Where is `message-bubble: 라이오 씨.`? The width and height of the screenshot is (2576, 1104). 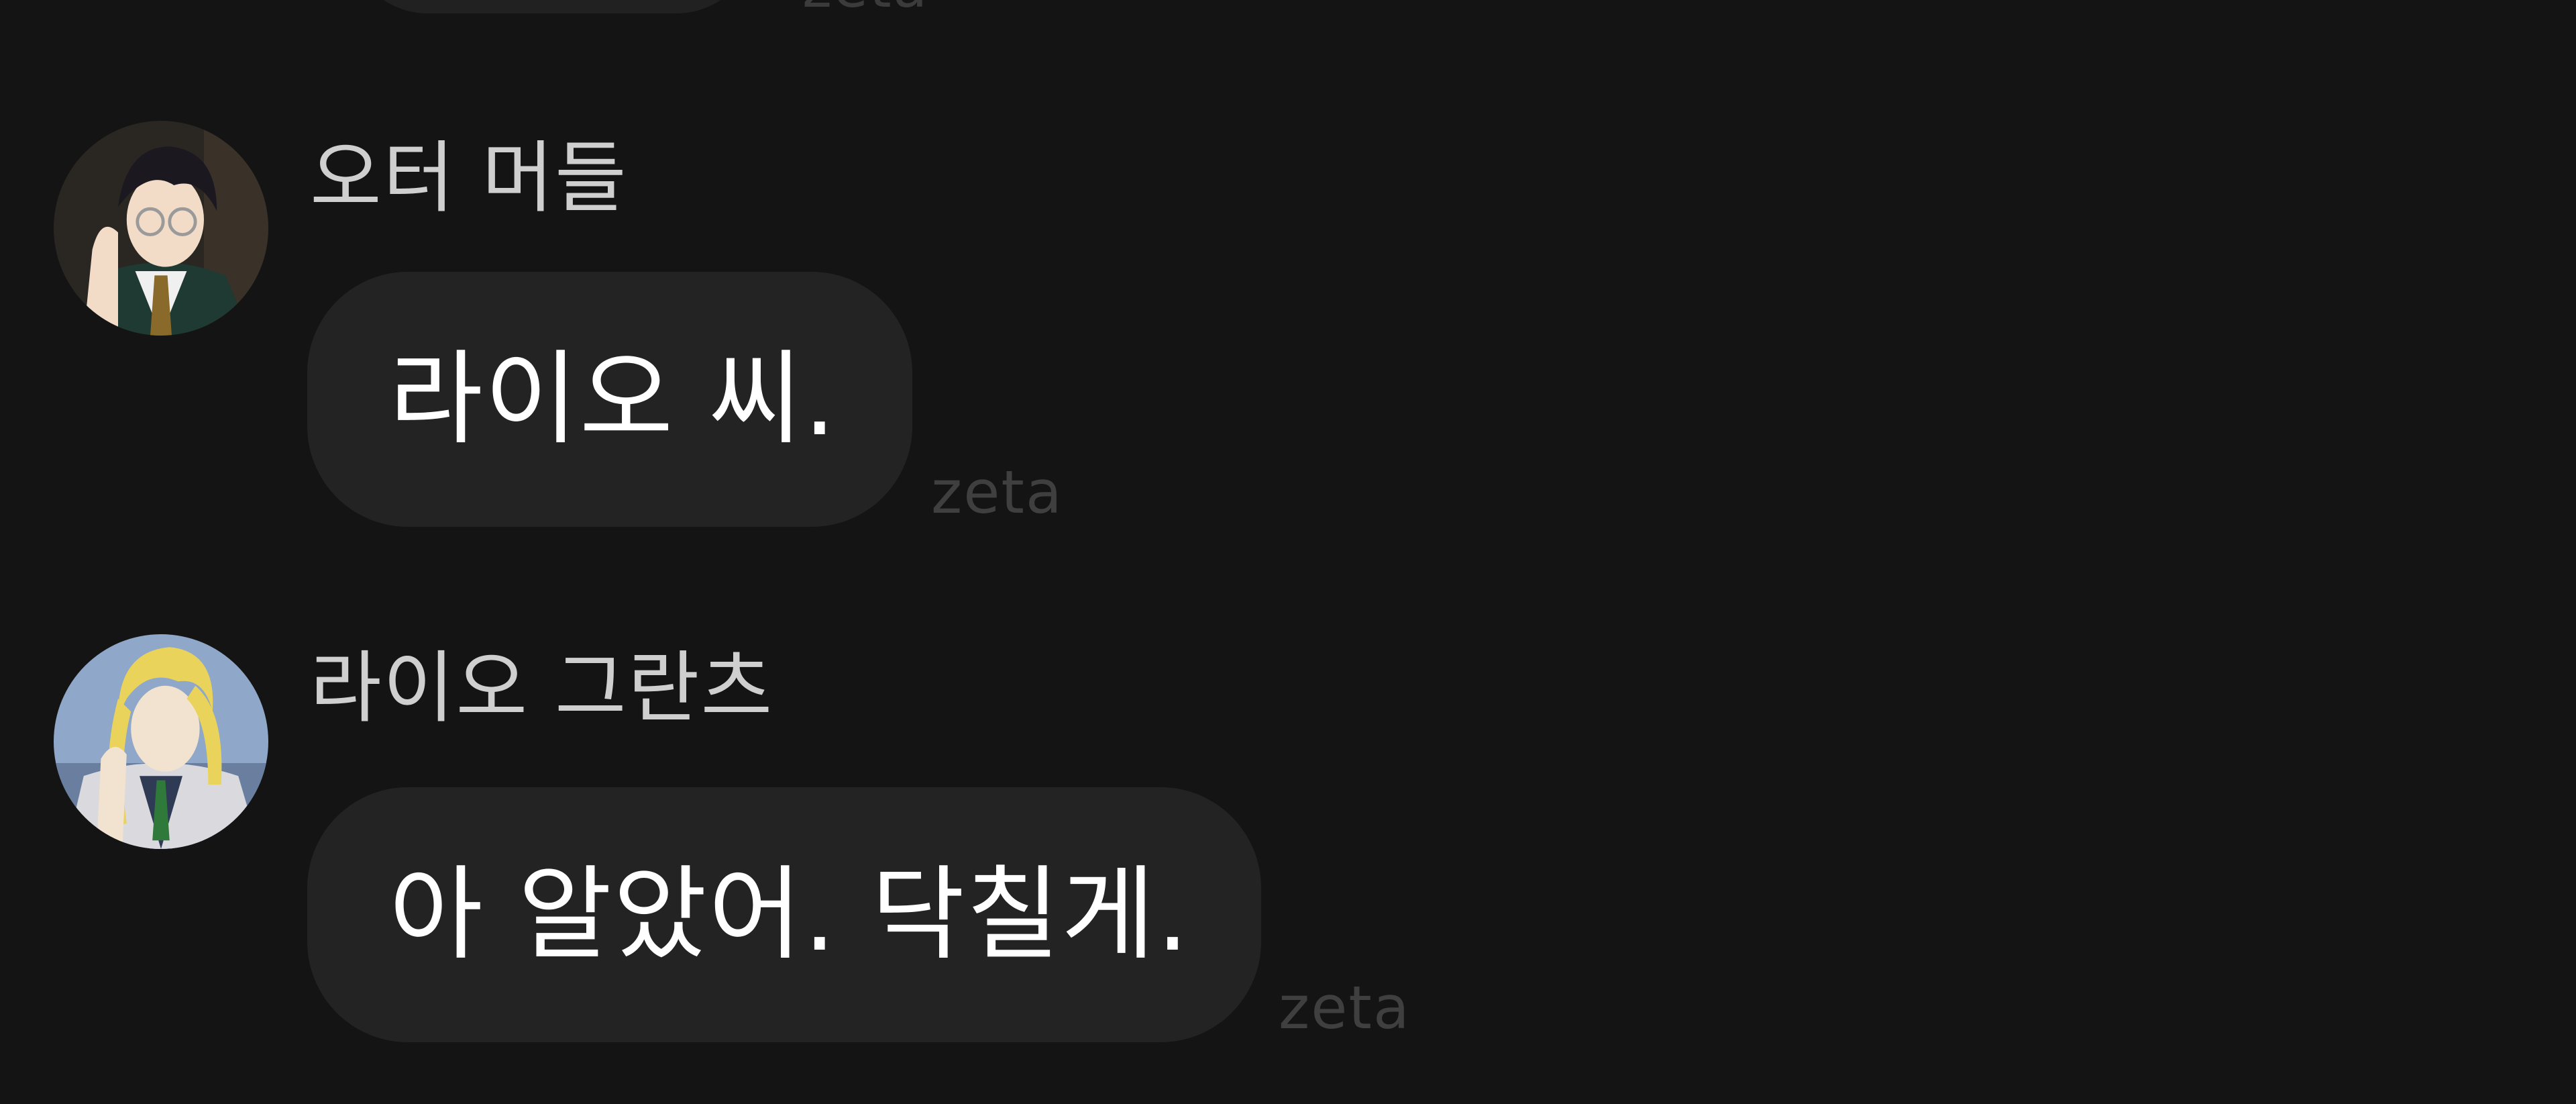 message-bubble: 라이오 씨. is located at coordinates (609, 399).